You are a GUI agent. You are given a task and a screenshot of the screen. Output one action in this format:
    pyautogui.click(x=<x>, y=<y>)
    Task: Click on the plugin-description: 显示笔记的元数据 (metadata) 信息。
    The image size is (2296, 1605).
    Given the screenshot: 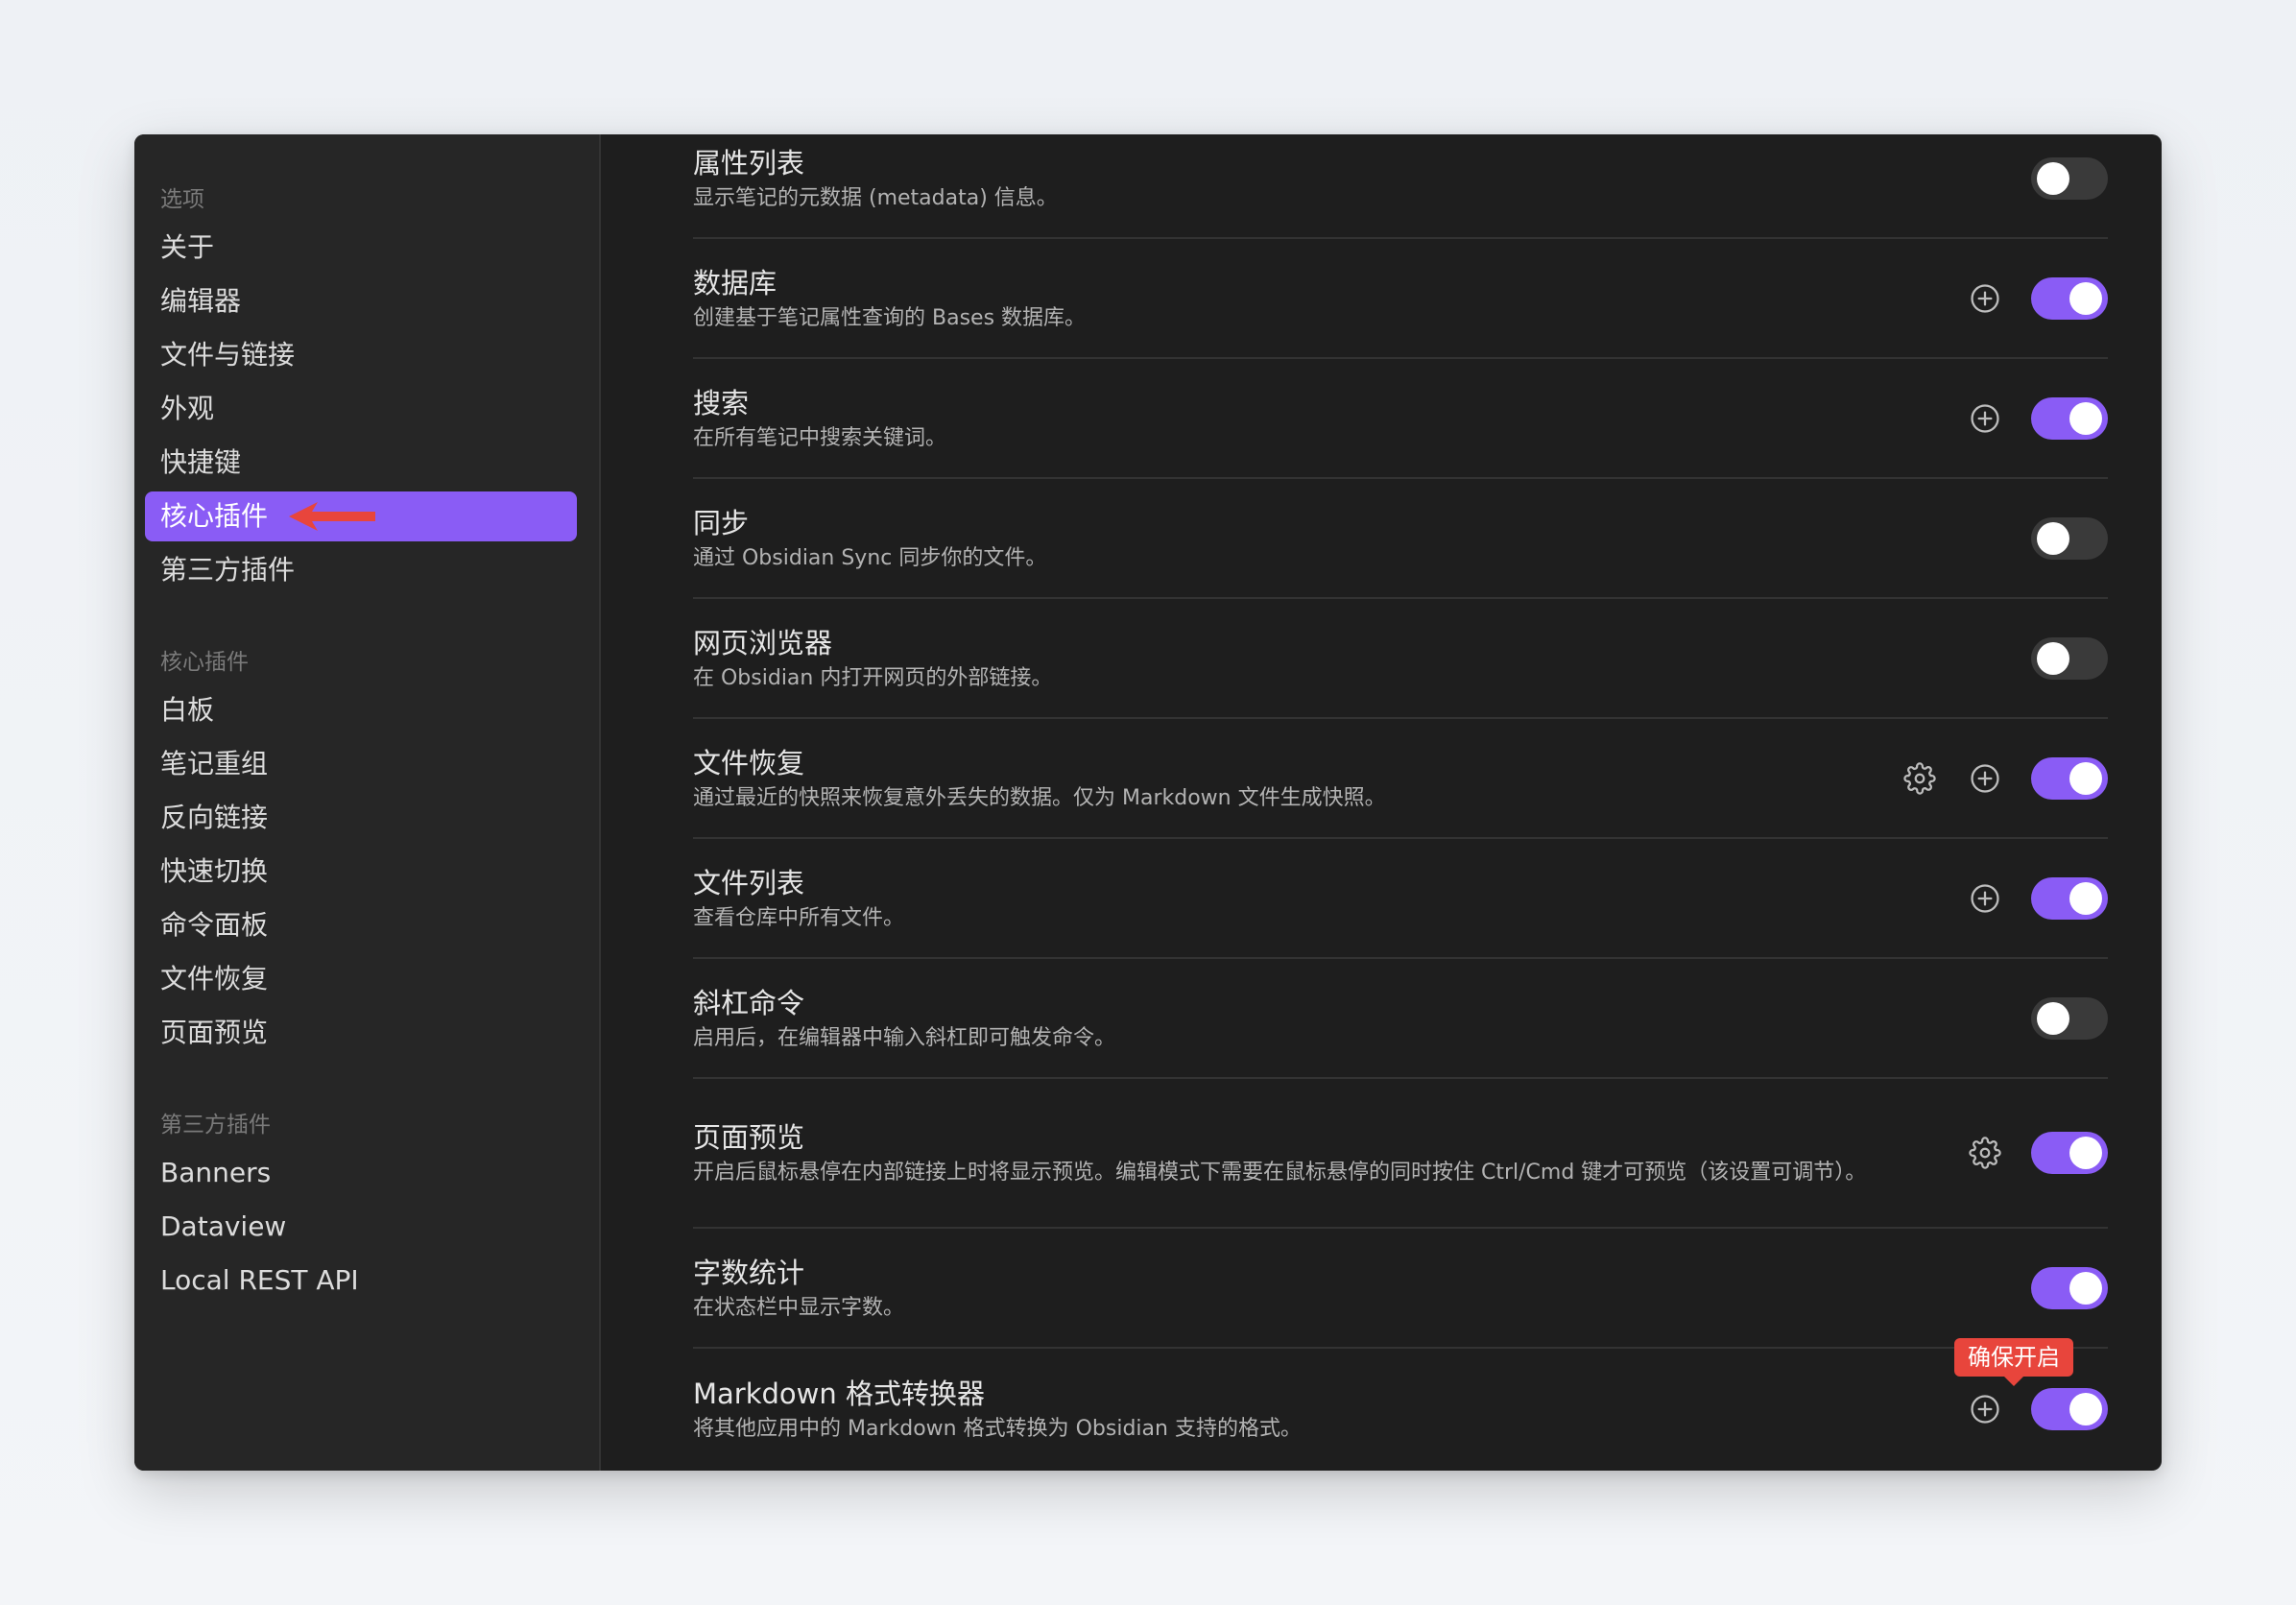 What is the action you would take?
    pyautogui.click(x=876, y=197)
    